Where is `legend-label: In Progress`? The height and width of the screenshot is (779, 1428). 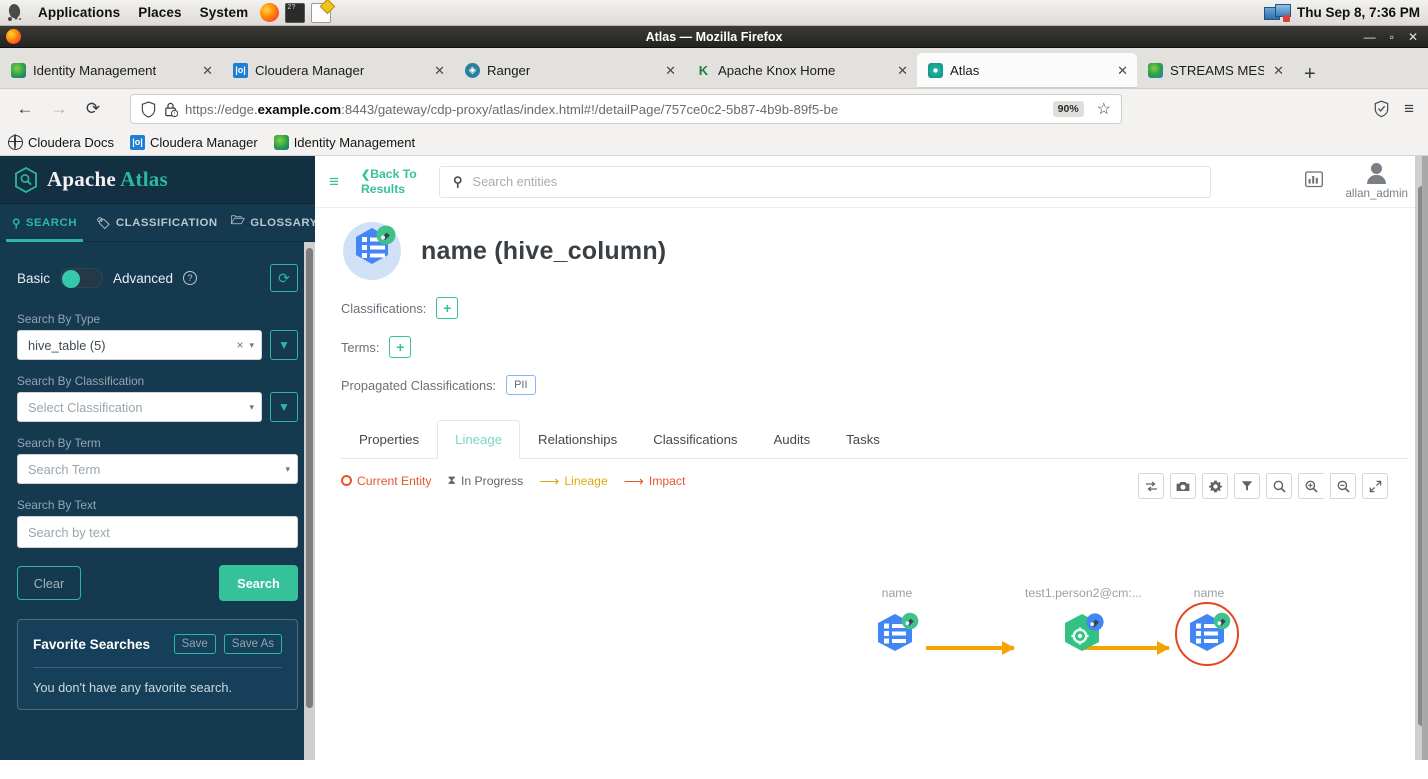
legend-label: In Progress is located at coordinates (492, 480).